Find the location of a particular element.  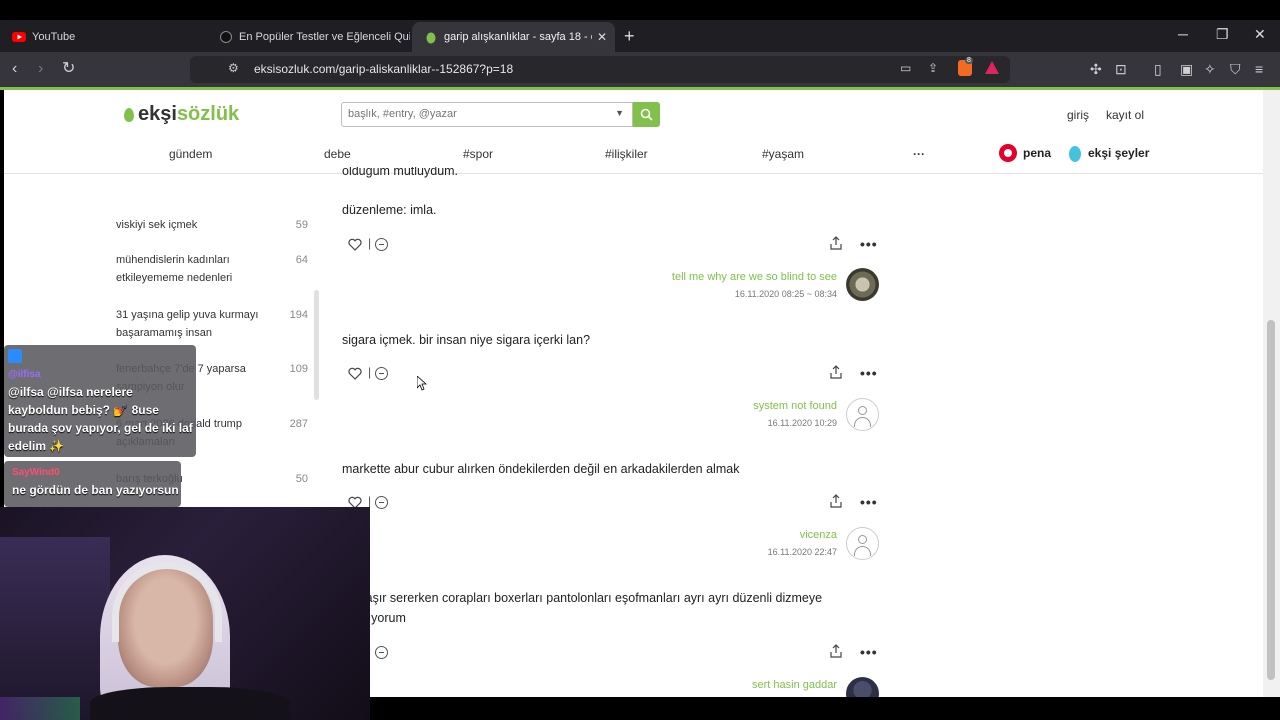

drop-icon is located at coordinates (129, 114).